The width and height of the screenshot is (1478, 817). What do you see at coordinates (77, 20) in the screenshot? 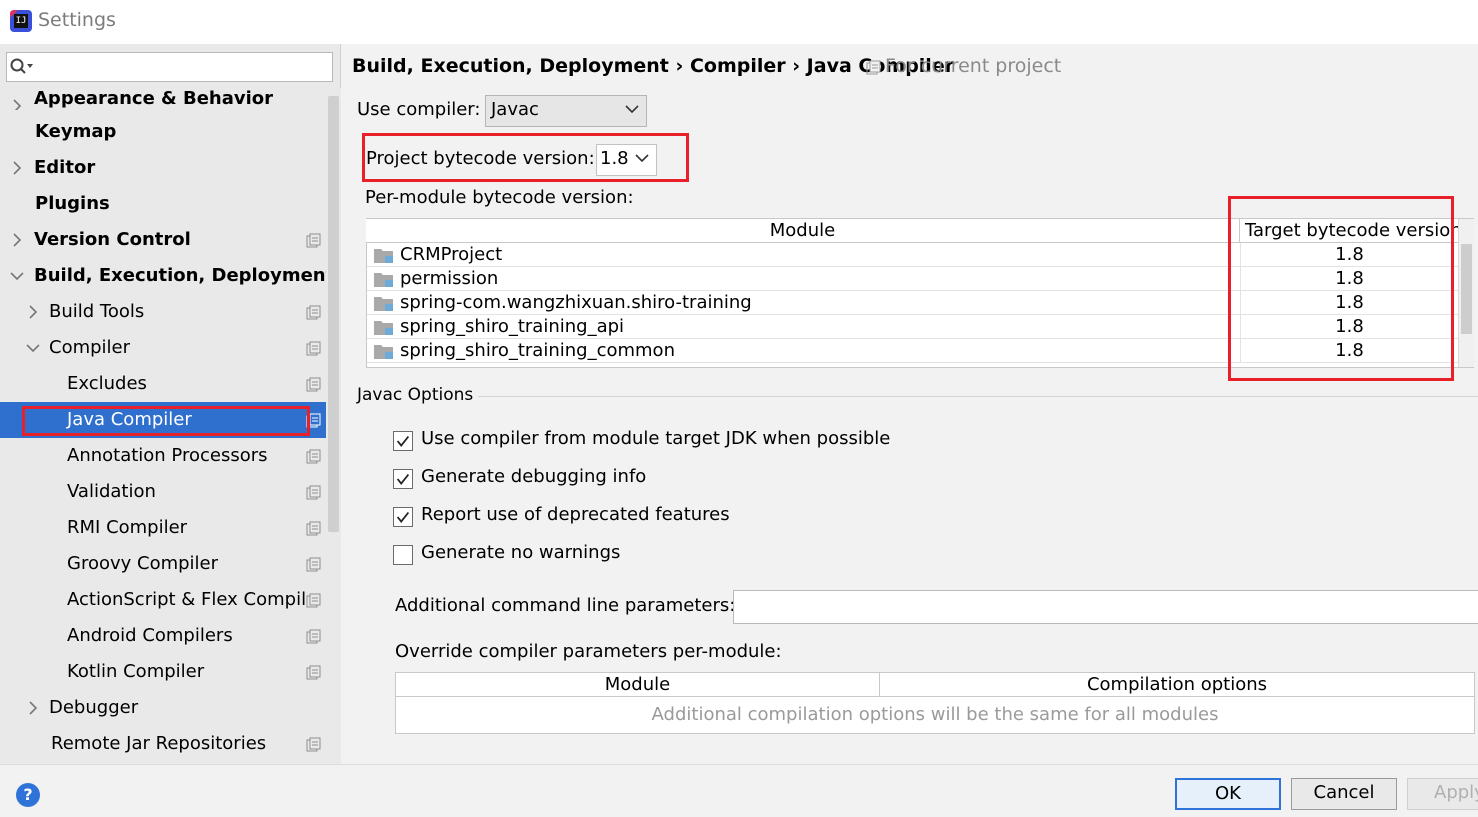
I see `window-title: Settings` at bounding box center [77, 20].